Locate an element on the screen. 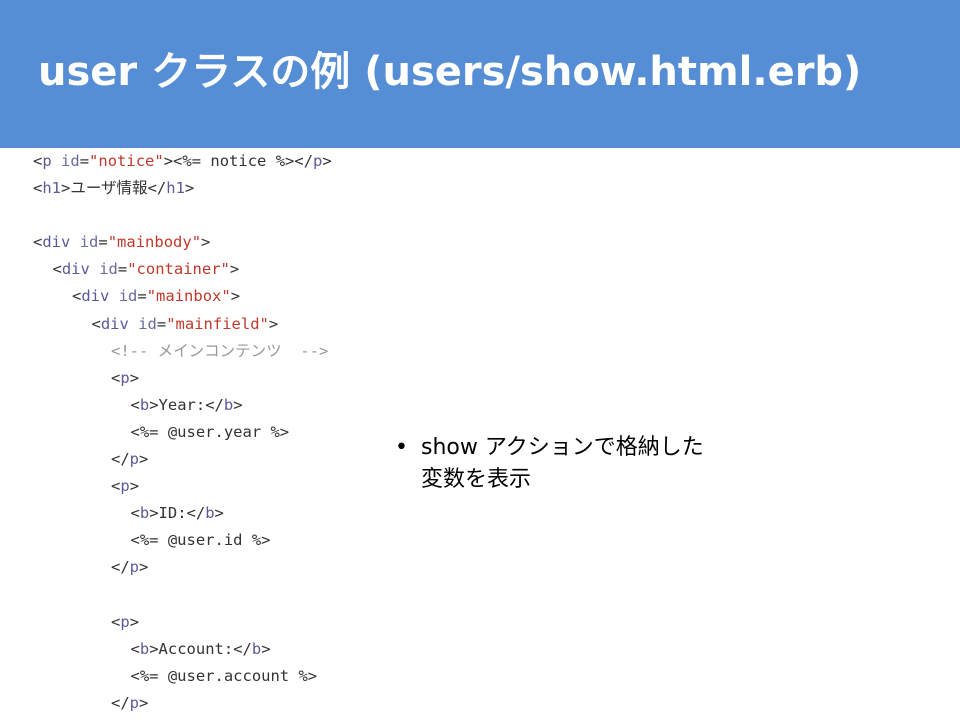 Image resolution: width=960 pixels, height=720 pixels. code-token: "container" is located at coordinates (178, 269).